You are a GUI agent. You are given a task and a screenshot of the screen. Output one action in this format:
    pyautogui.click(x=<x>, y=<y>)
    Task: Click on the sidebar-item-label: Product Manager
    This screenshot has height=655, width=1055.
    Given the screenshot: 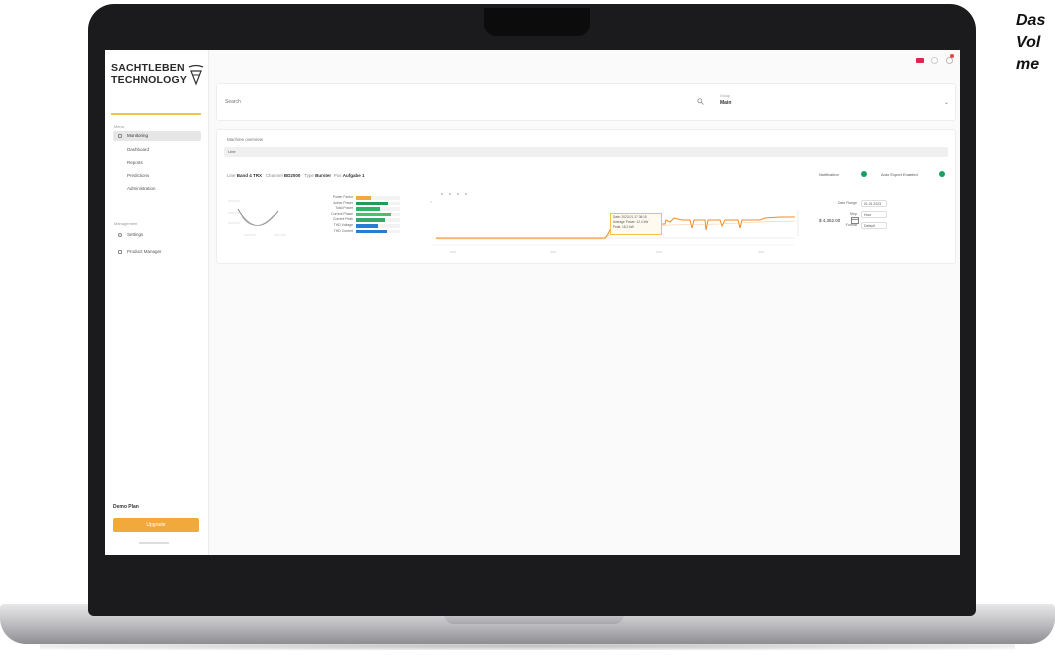 What is the action you would take?
    pyautogui.click(x=144, y=251)
    